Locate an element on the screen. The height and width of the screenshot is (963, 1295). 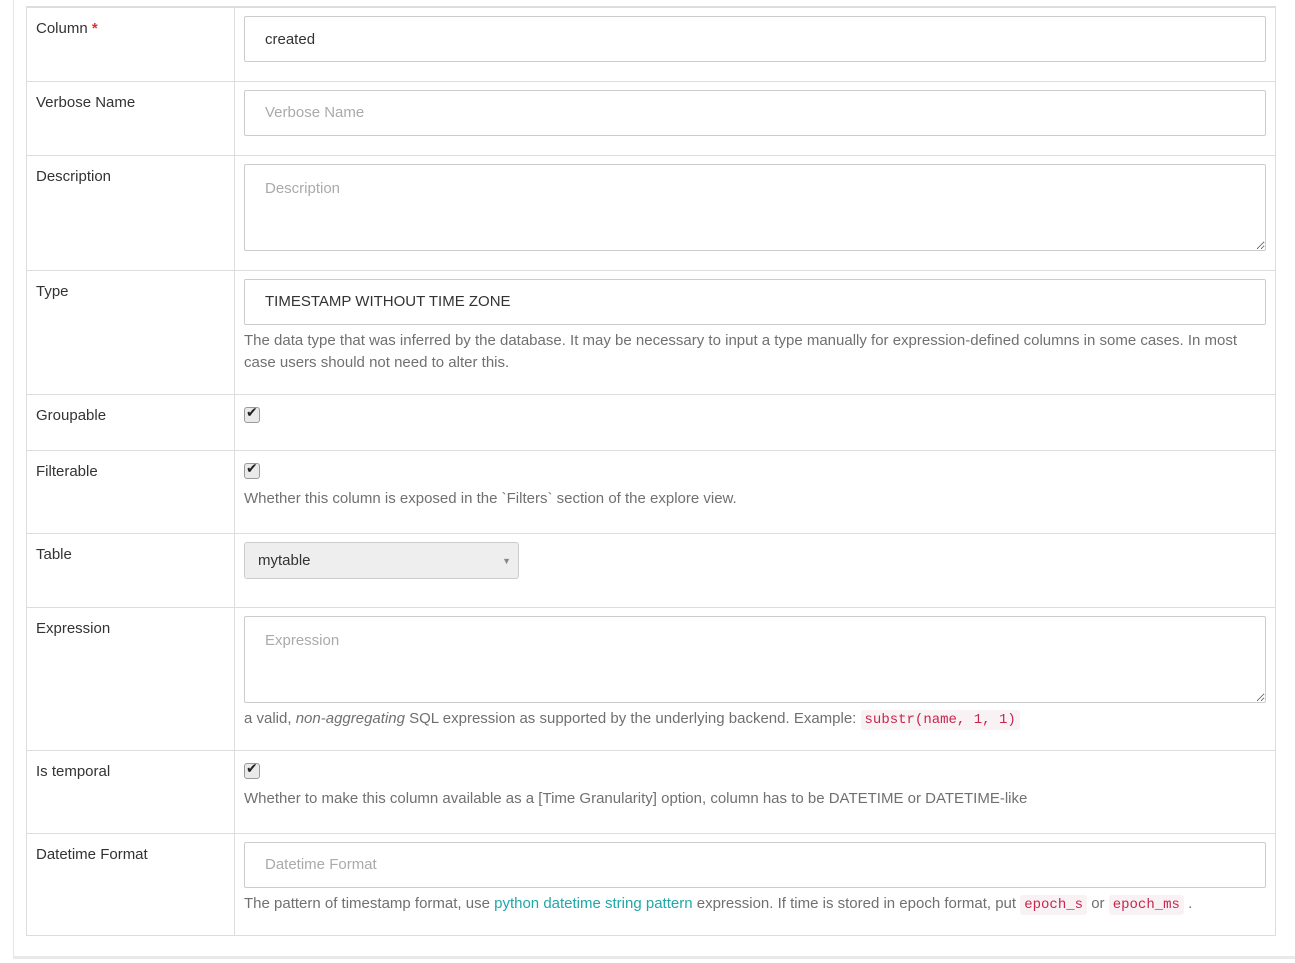
label-cell: Groupable is located at coordinates (130, 422).